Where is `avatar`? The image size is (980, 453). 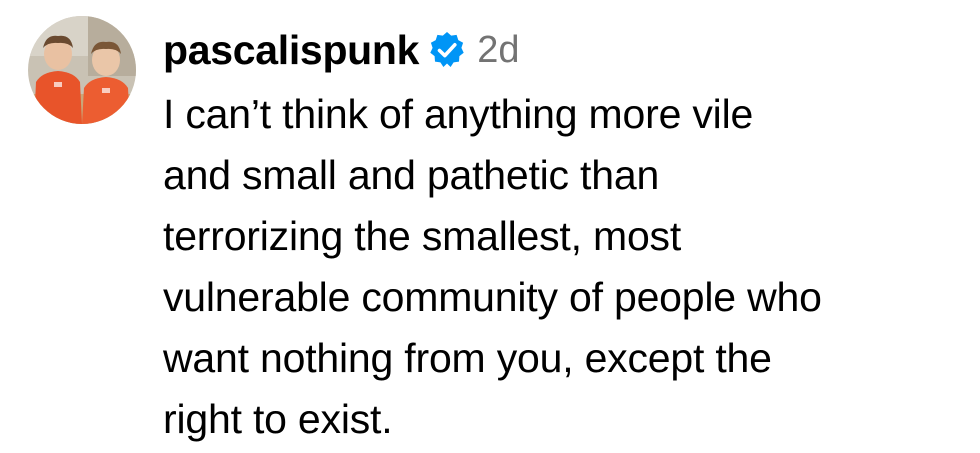
avatar is located at coordinates (82, 70).